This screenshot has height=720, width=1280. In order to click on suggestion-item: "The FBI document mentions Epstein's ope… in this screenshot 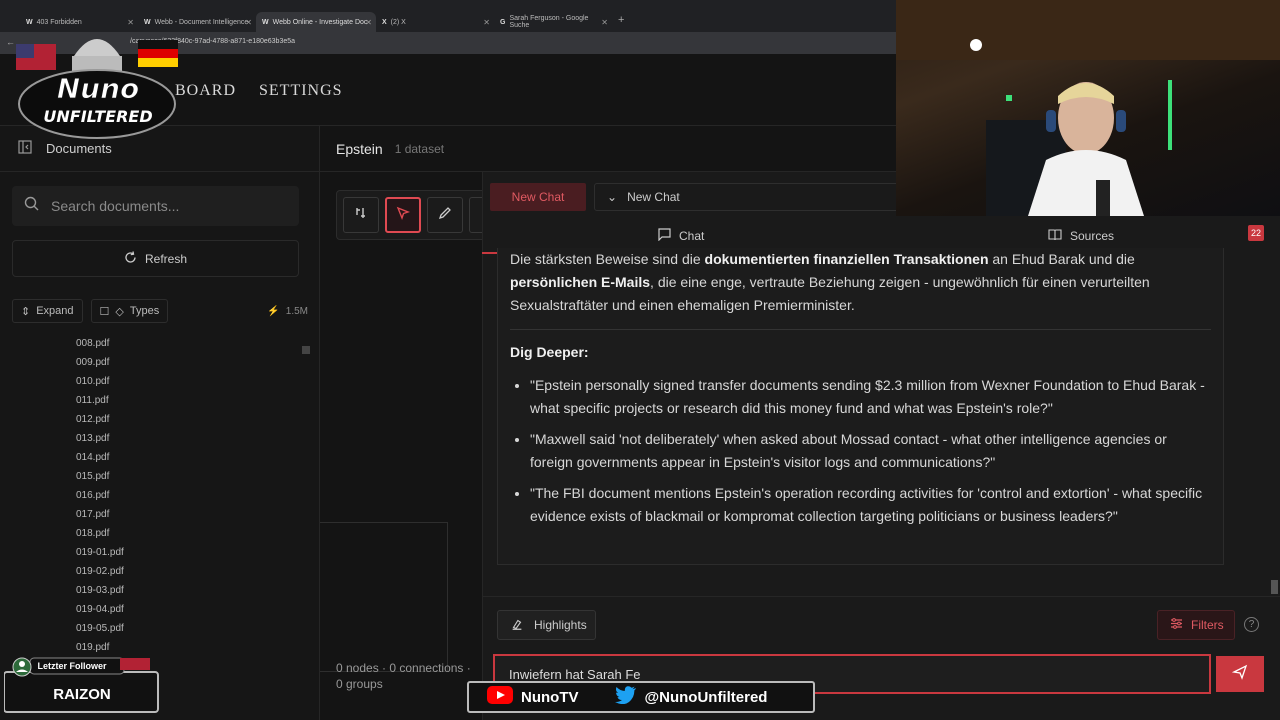, I will do `click(870, 505)`.